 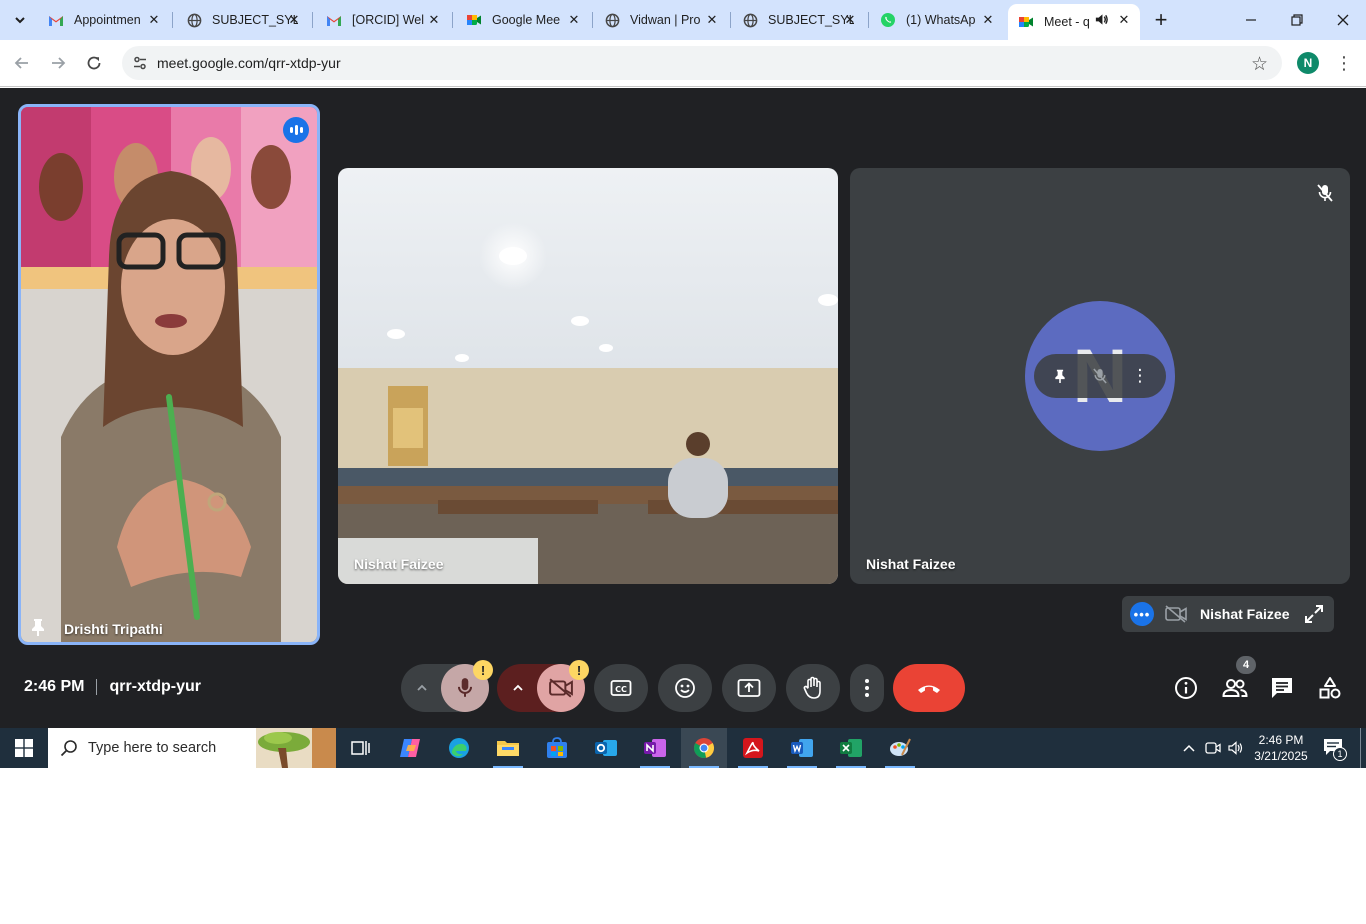 What do you see at coordinates (813, 688) in the screenshot?
I see `raise-hand-button` at bounding box center [813, 688].